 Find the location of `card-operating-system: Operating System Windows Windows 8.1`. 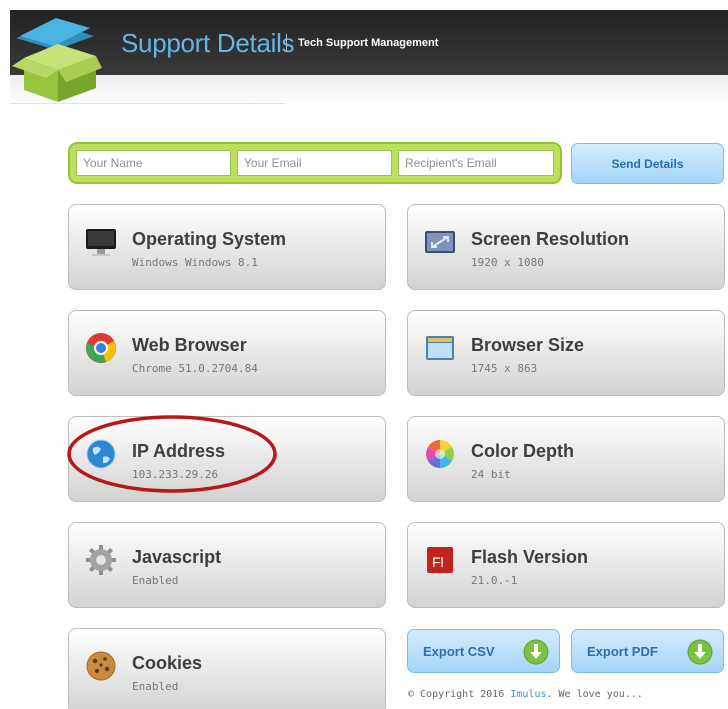

card-operating-system: Operating System Windows Windows 8.1 is located at coordinates (227, 247).